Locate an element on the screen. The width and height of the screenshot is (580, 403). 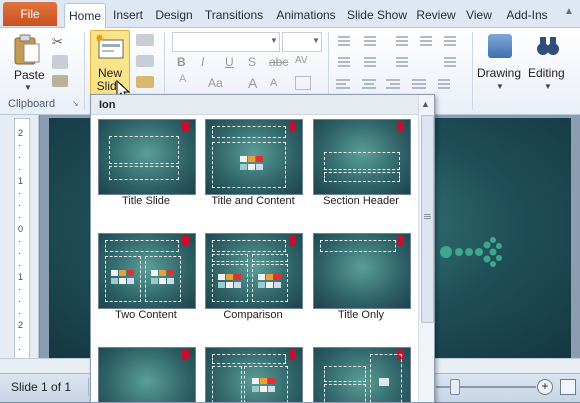
fit-to-window-icon is located at coordinates (568, 387).